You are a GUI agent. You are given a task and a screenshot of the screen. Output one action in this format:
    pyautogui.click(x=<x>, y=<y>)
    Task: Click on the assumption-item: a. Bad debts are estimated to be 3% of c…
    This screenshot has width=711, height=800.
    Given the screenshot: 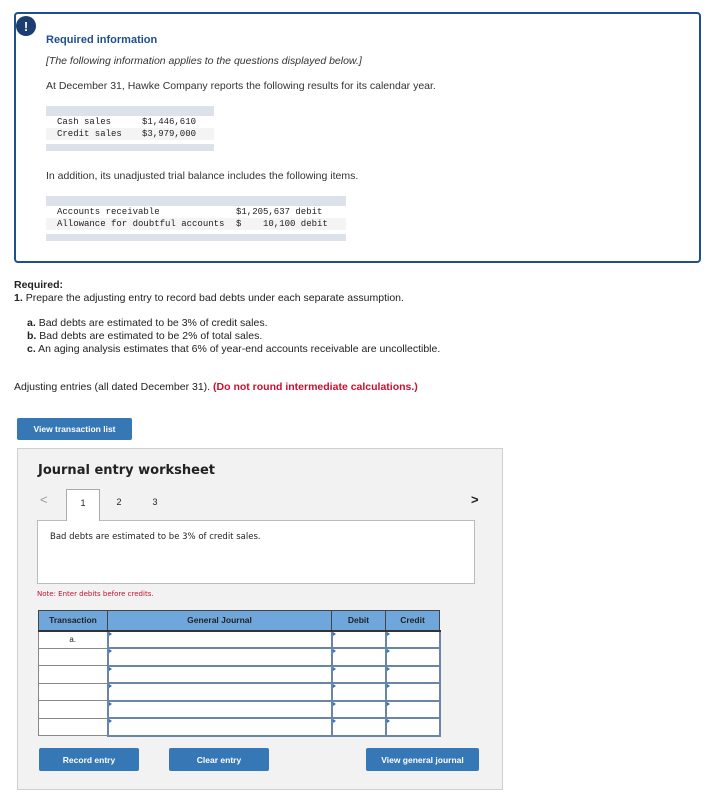 What is the action you would take?
    pyautogui.click(x=147, y=323)
    